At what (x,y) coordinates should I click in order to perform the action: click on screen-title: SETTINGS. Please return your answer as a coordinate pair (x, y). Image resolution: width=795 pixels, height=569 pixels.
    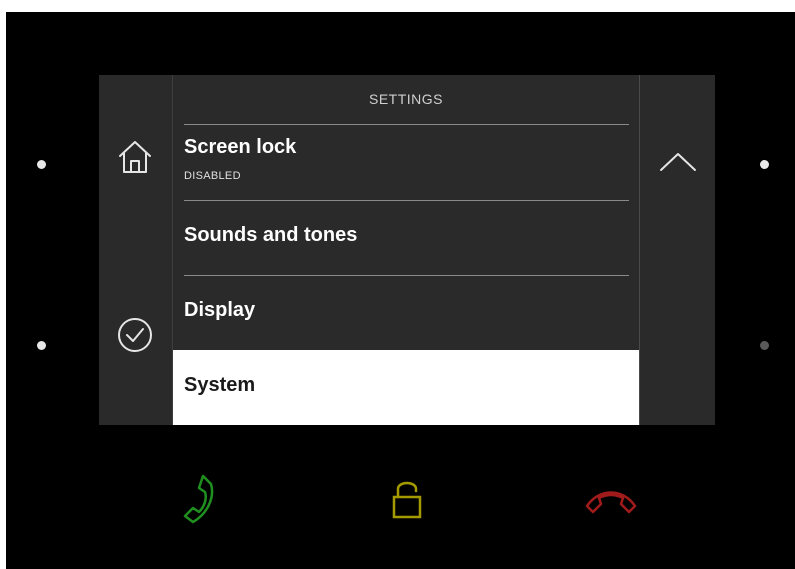
    Looking at the image, I should click on (405, 99).